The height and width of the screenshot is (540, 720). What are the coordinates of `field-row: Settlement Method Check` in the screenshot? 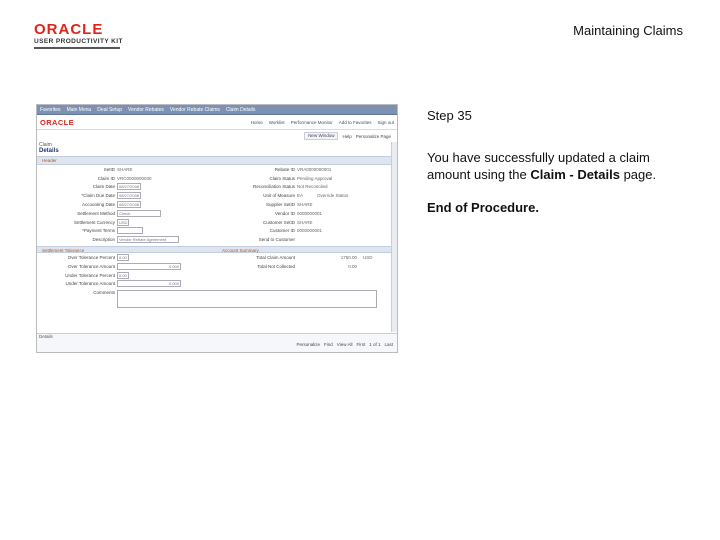 It's located at (127, 213).